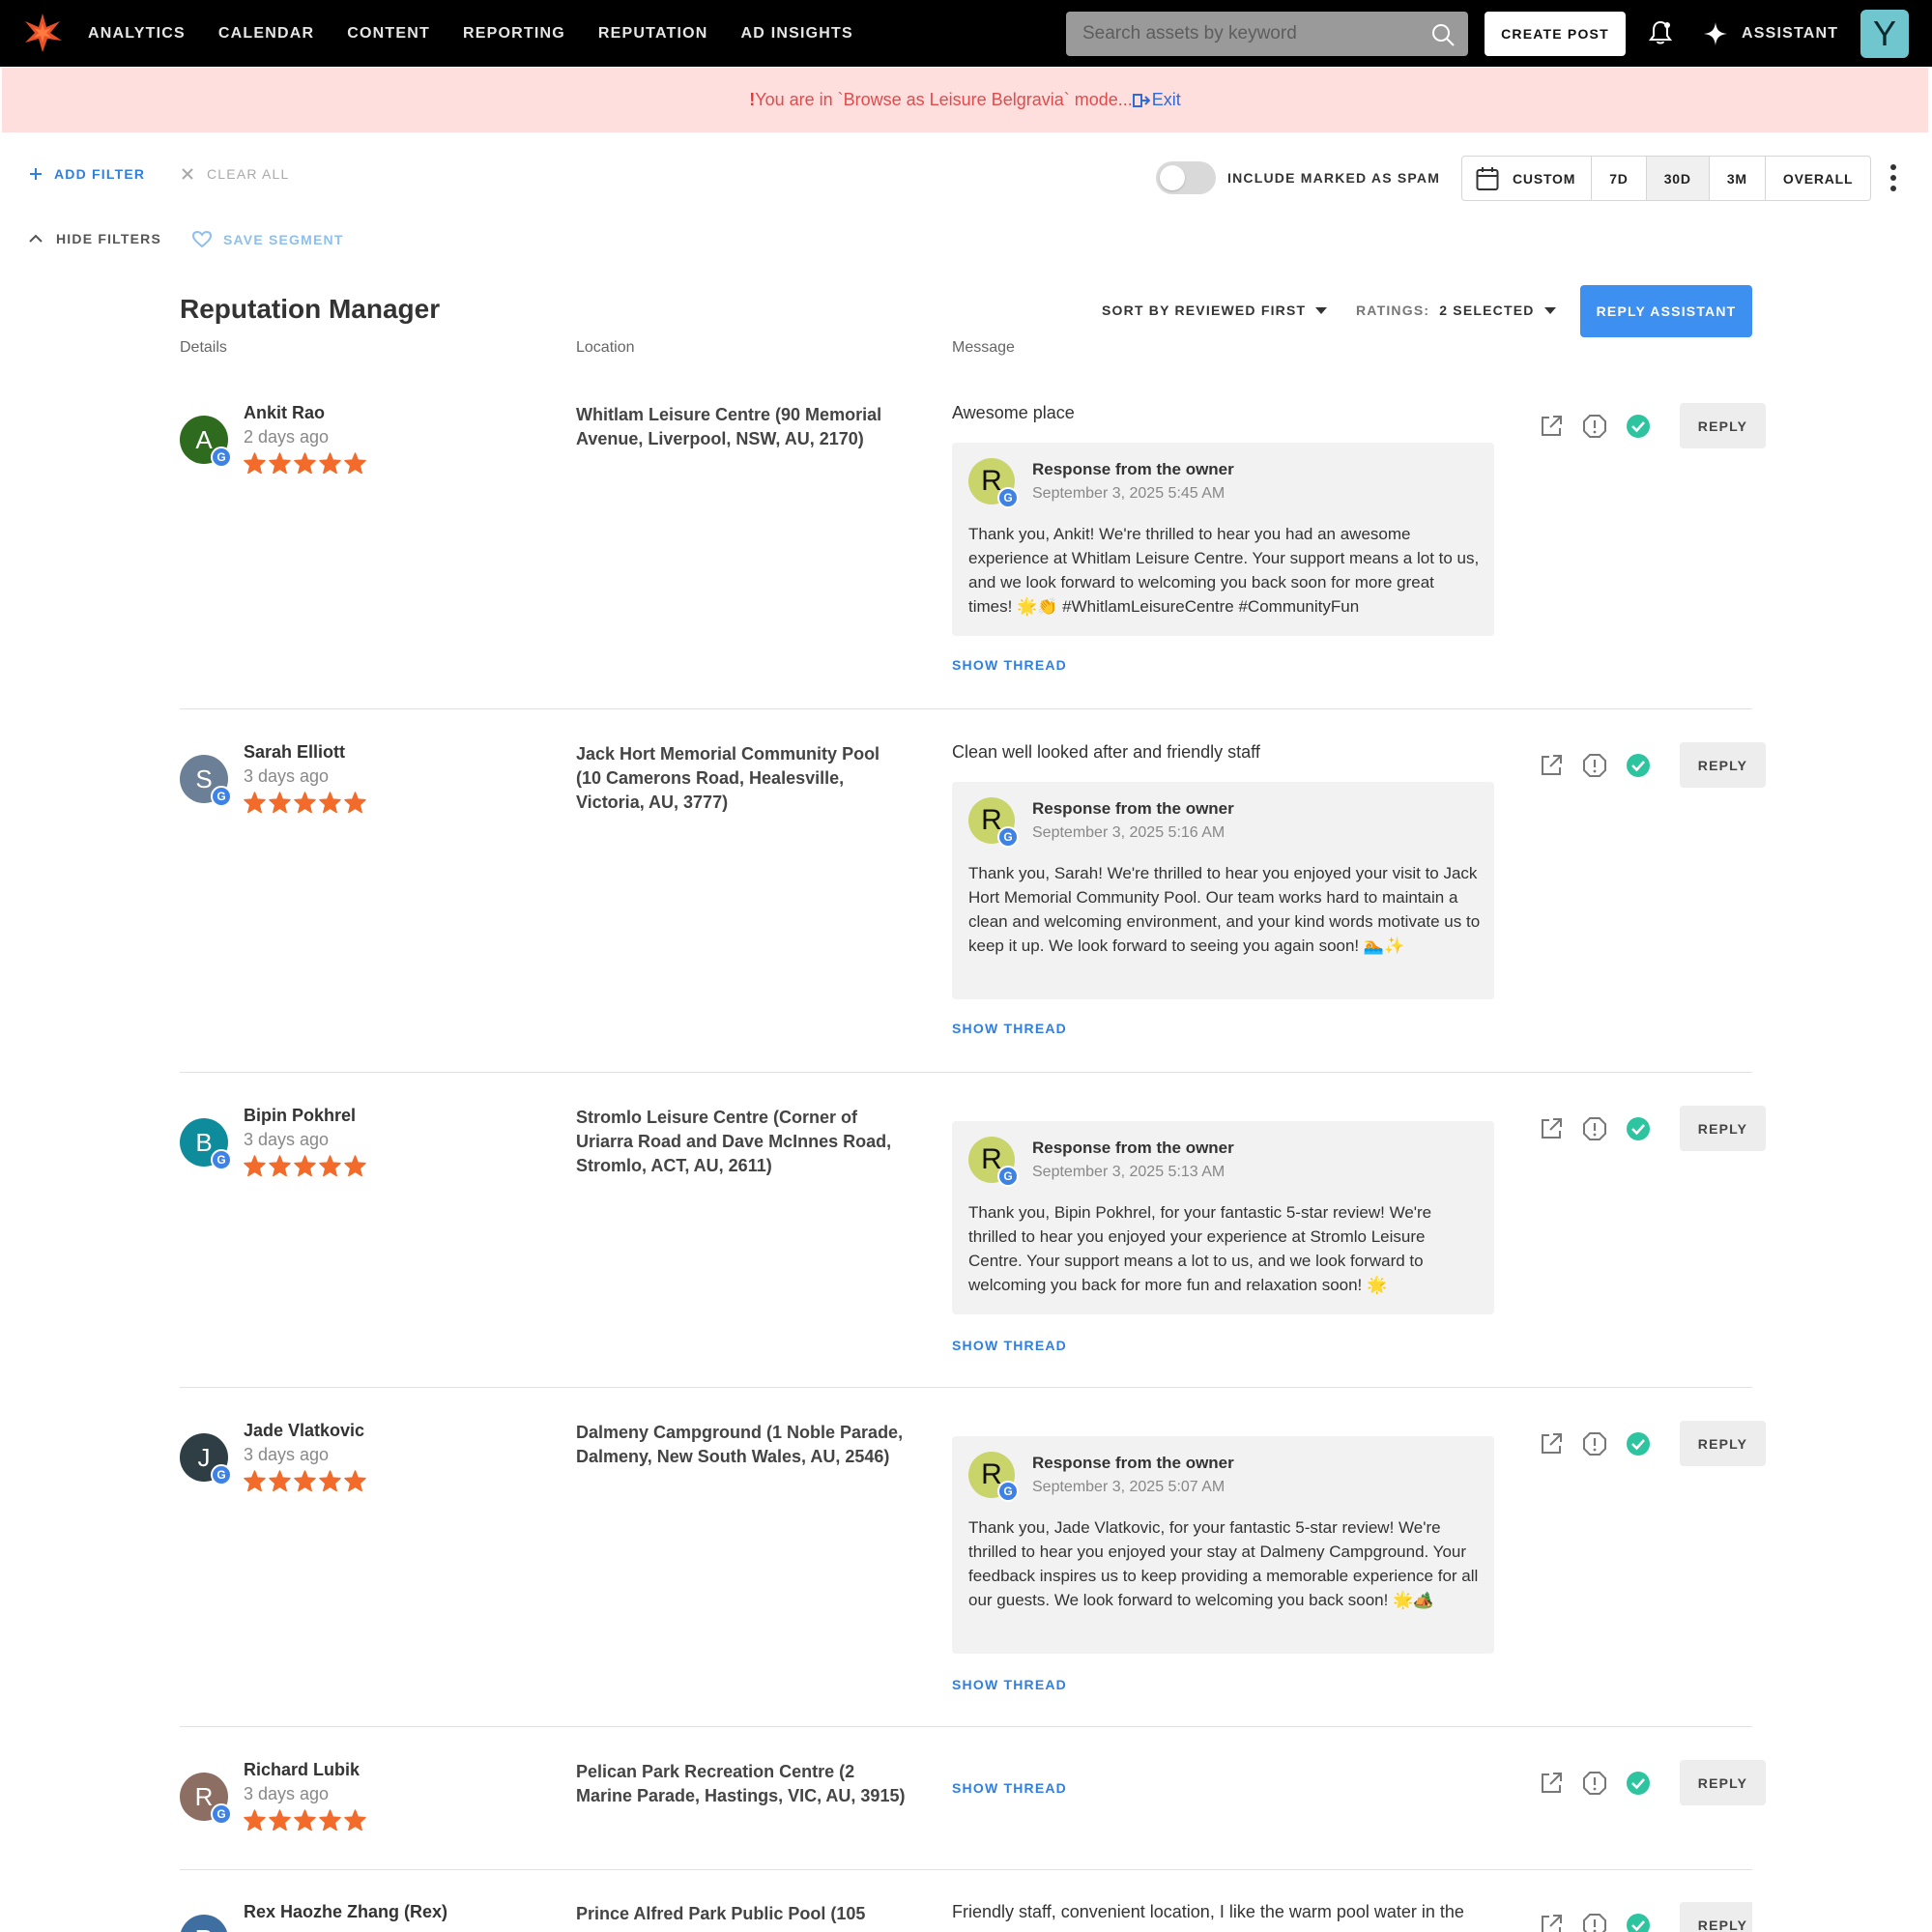 Image resolution: width=1932 pixels, height=1932 pixels. Describe the element at coordinates (983, 348) in the screenshot. I see `column-header-message: Message` at that location.